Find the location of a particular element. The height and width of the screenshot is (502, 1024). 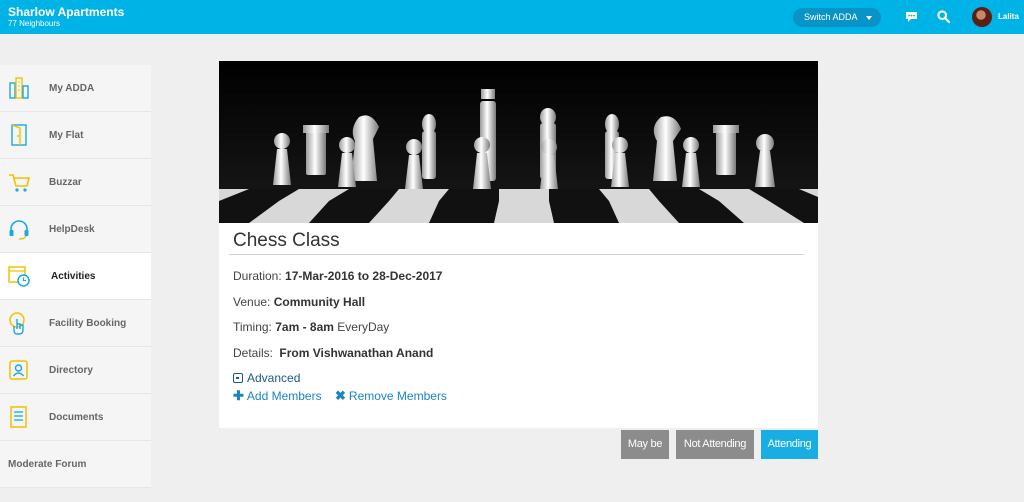

duration-label: Duration: is located at coordinates (257, 276).